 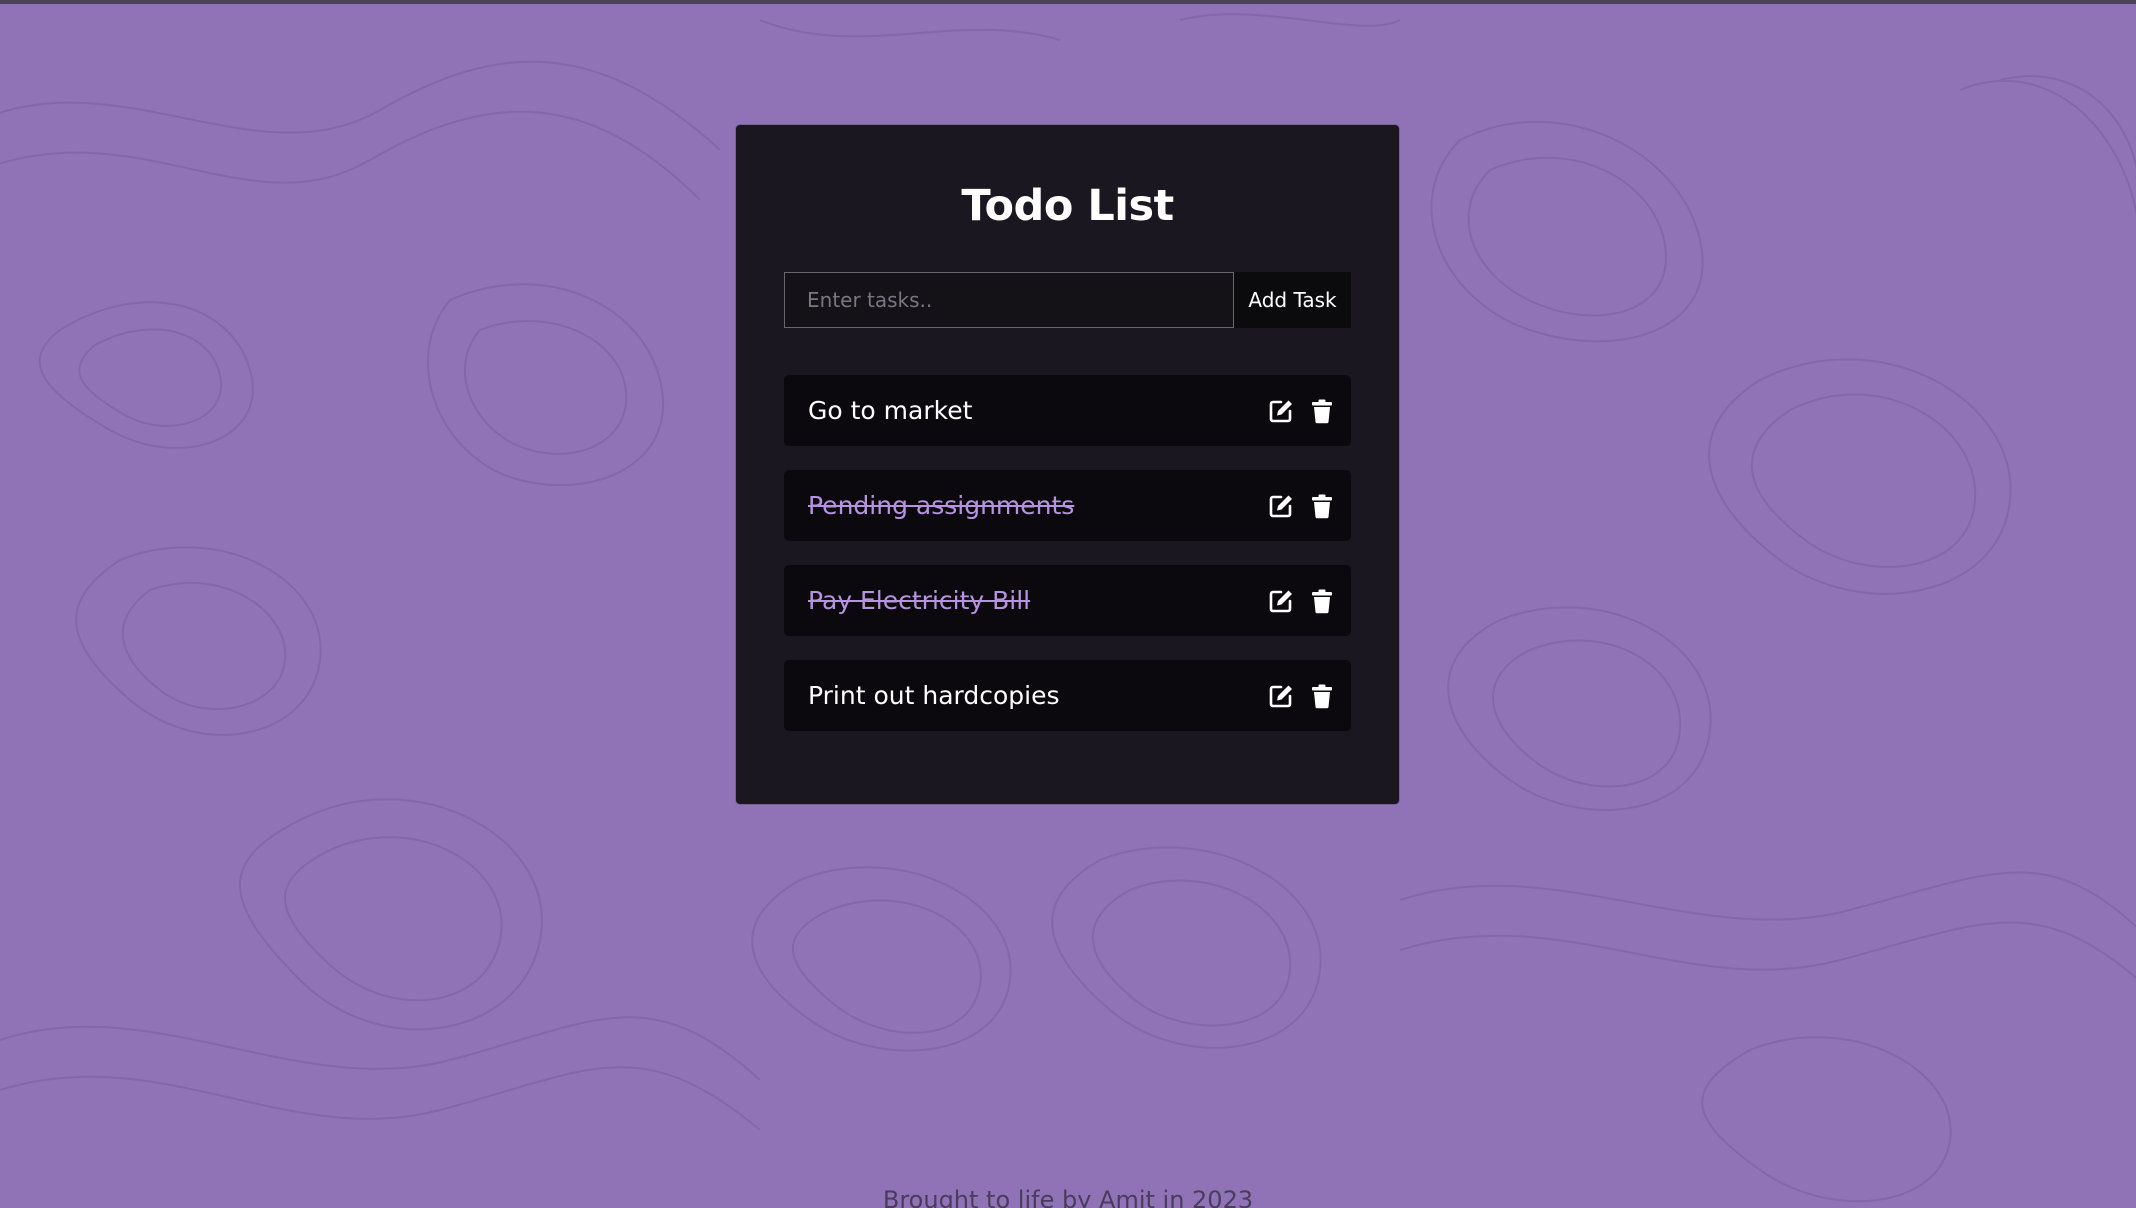 What do you see at coordinates (1068, 1197) in the screenshot?
I see `footer-credit: Brought to life by Amit in 2023` at bounding box center [1068, 1197].